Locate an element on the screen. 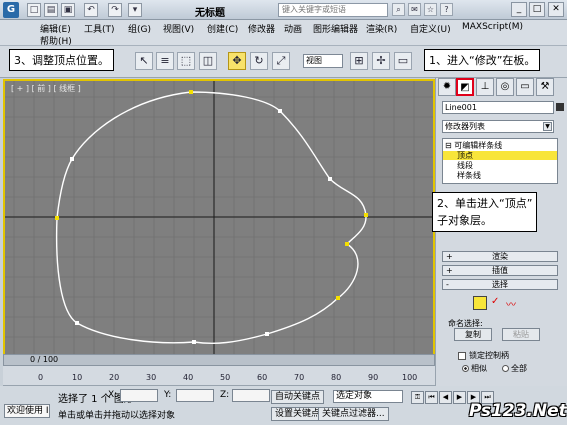 This screenshot has height=425, width=567. expand-icon: + is located at coordinates (449, 256).